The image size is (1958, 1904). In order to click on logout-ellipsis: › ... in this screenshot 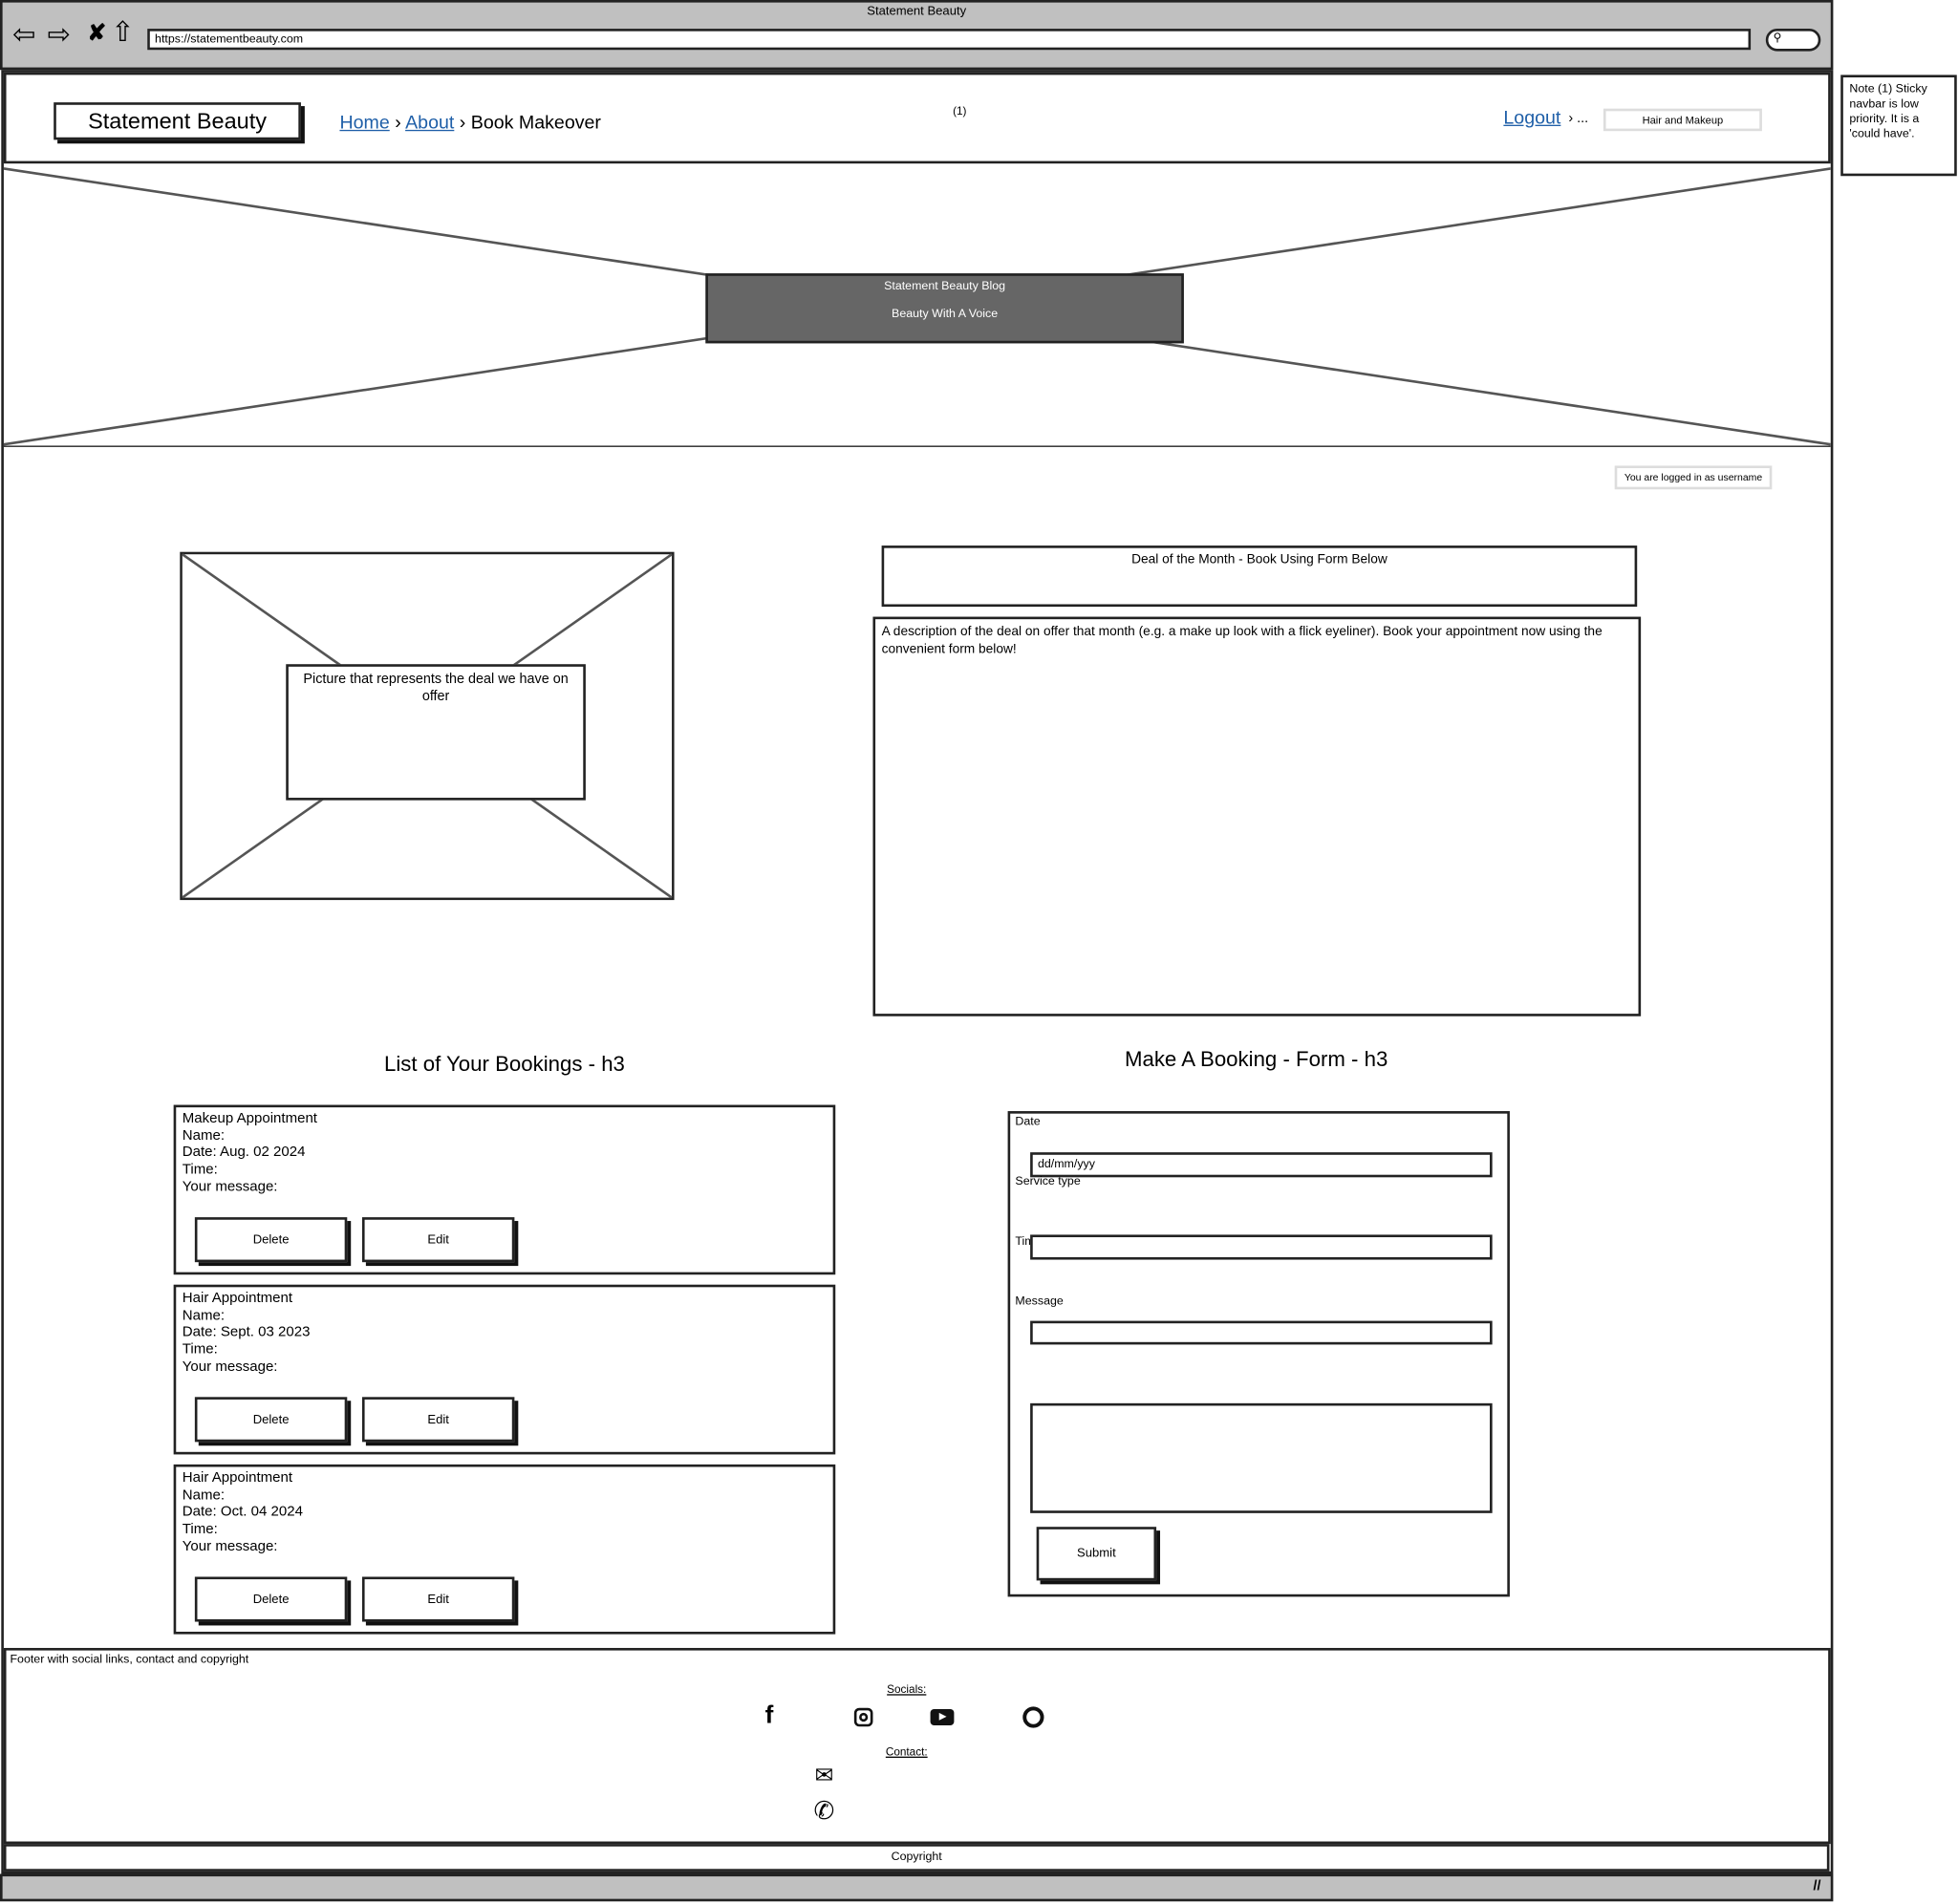, I will do `click(1578, 119)`.